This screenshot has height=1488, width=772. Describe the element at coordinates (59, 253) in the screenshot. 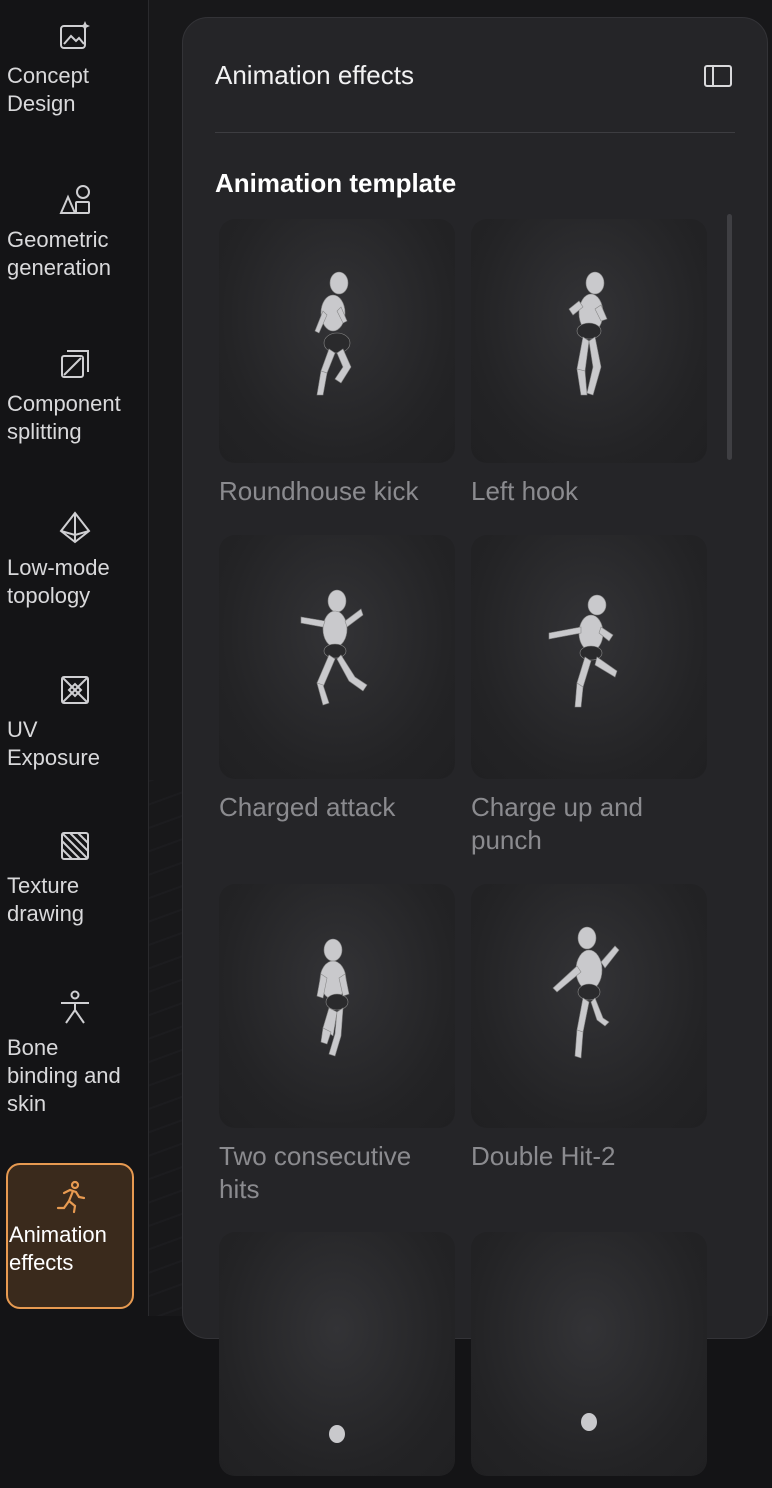

I see `tool-label: Geometric generation` at that location.